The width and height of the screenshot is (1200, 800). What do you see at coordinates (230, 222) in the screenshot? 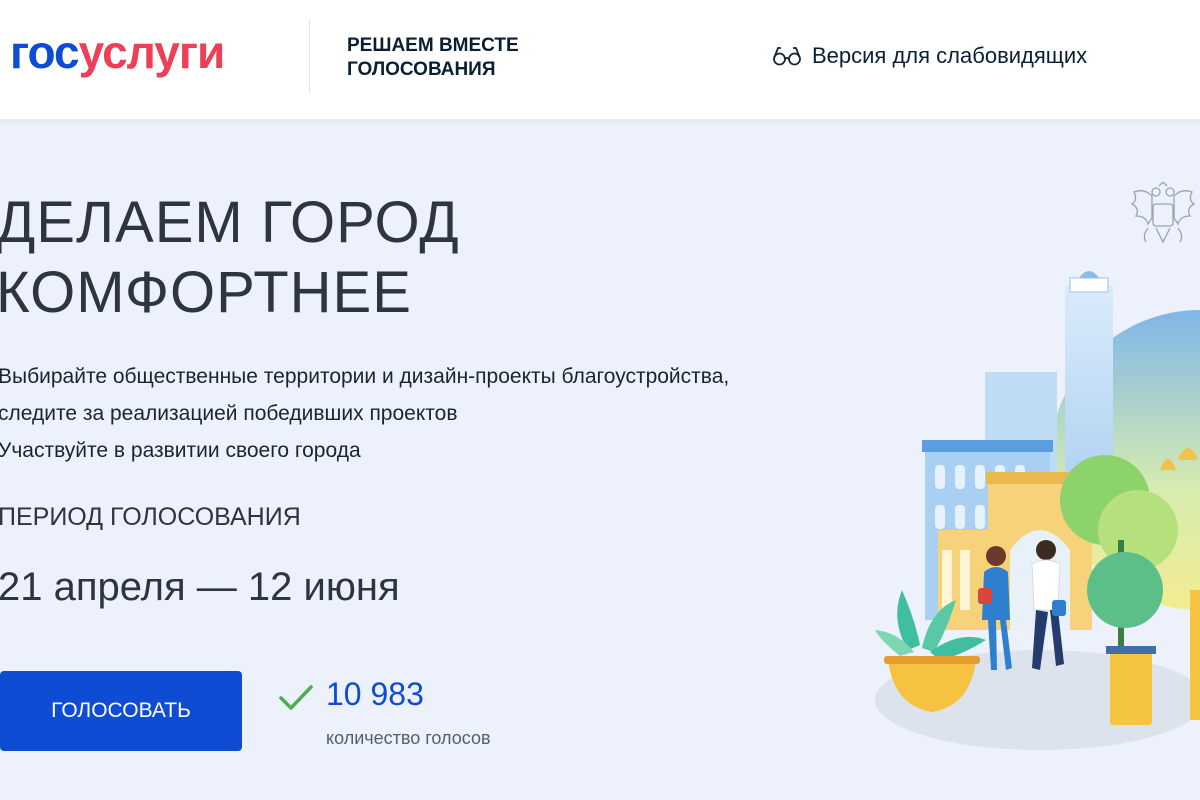
I see `hero-title-line-1: ДЕЛАЕМ ГОРОД` at bounding box center [230, 222].